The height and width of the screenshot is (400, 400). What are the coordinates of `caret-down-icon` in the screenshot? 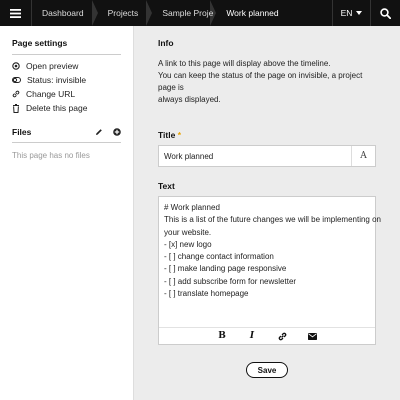 It's located at (359, 13).